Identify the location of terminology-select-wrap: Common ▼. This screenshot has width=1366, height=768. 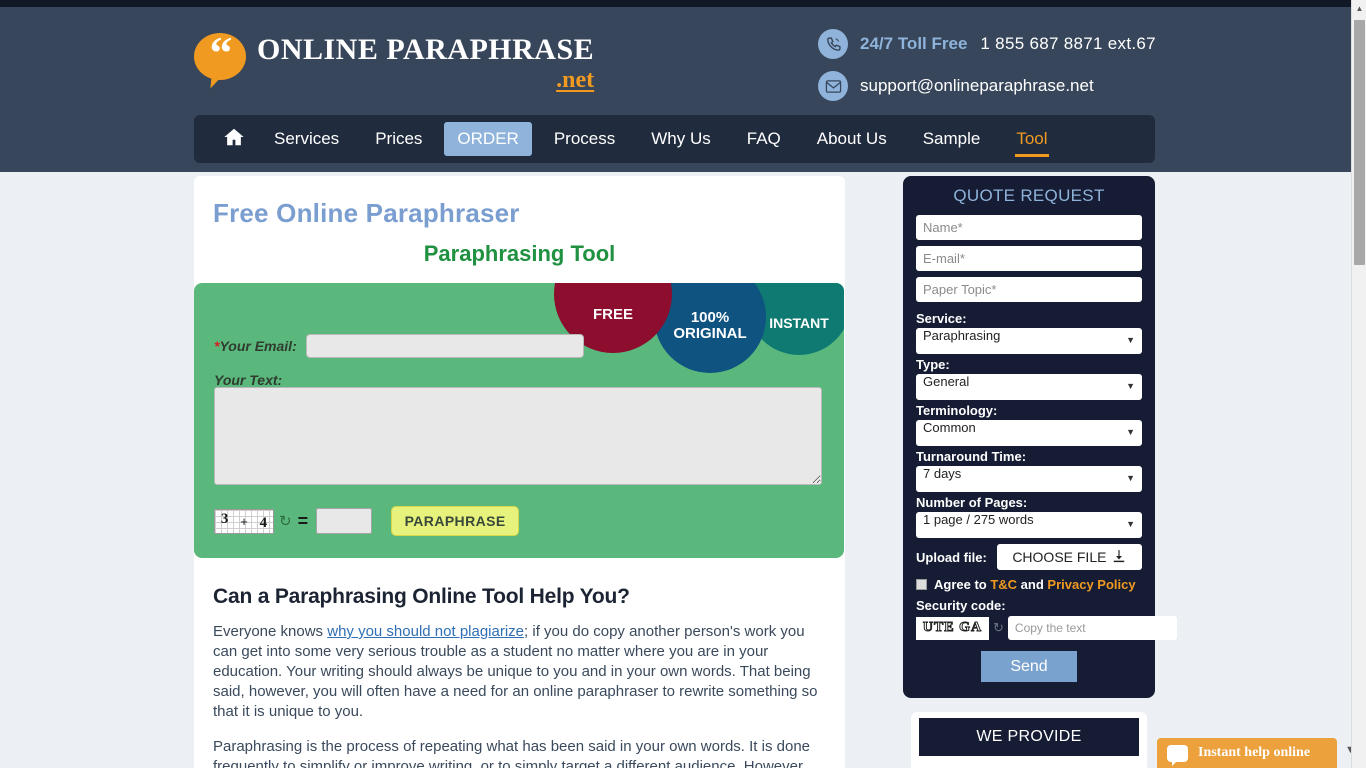
(1029, 433).